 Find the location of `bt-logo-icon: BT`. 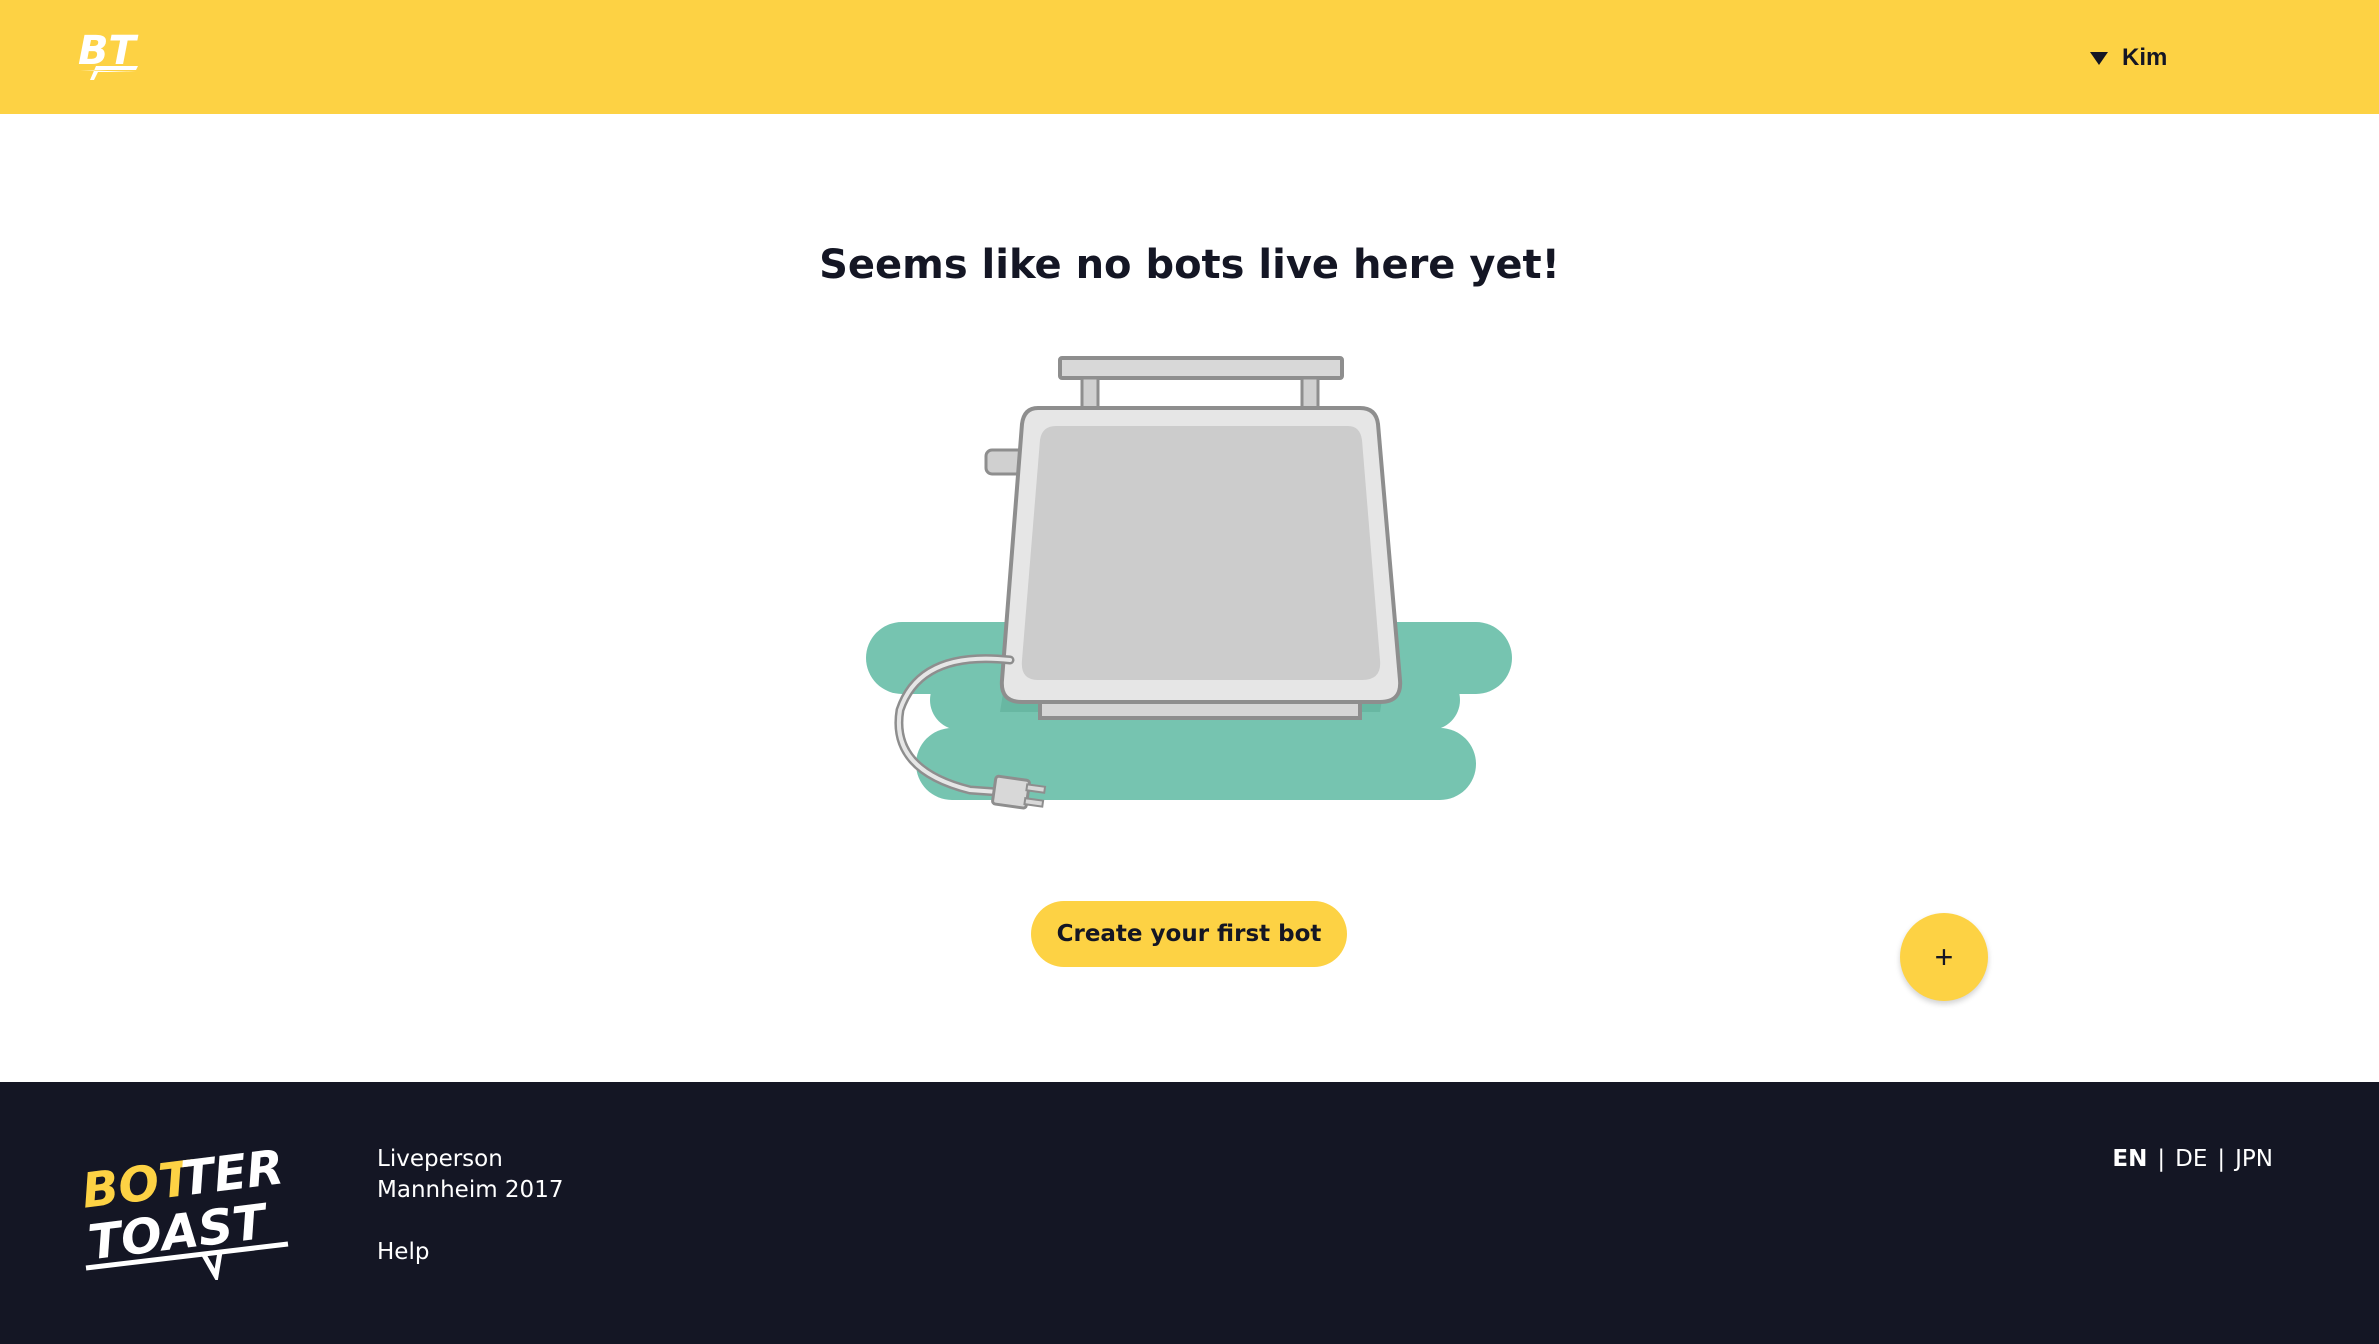

bt-logo-icon: BT is located at coordinates (109, 56).